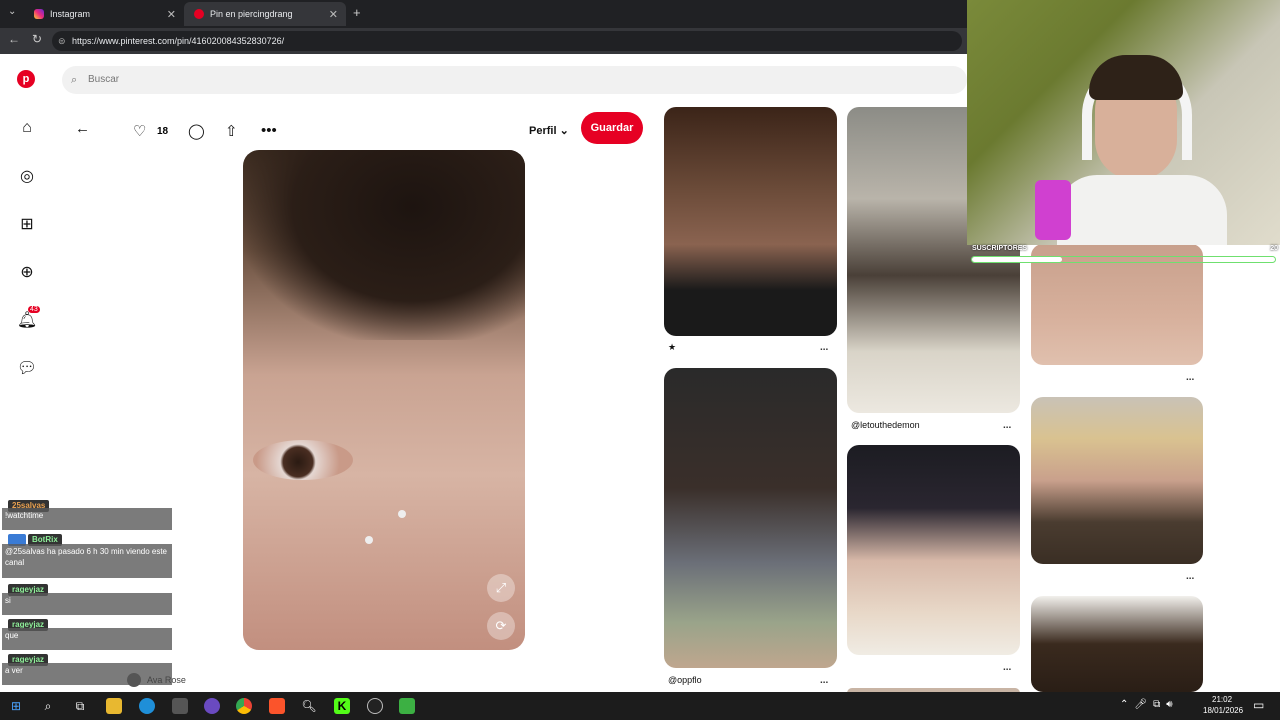  What do you see at coordinates (199, 14) in the screenshot?
I see `pinterest-icon` at bounding box center [199, 14].